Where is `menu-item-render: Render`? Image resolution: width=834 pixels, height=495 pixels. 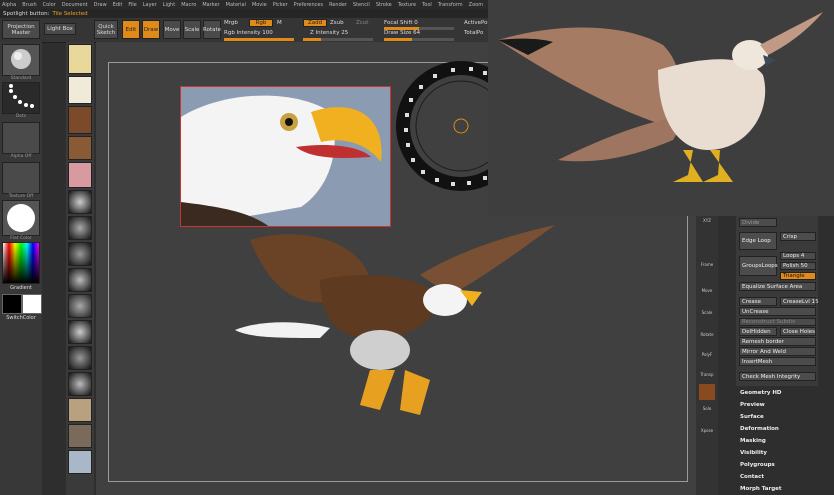
menu-item-render: Render is located at coordinates (338, 5).